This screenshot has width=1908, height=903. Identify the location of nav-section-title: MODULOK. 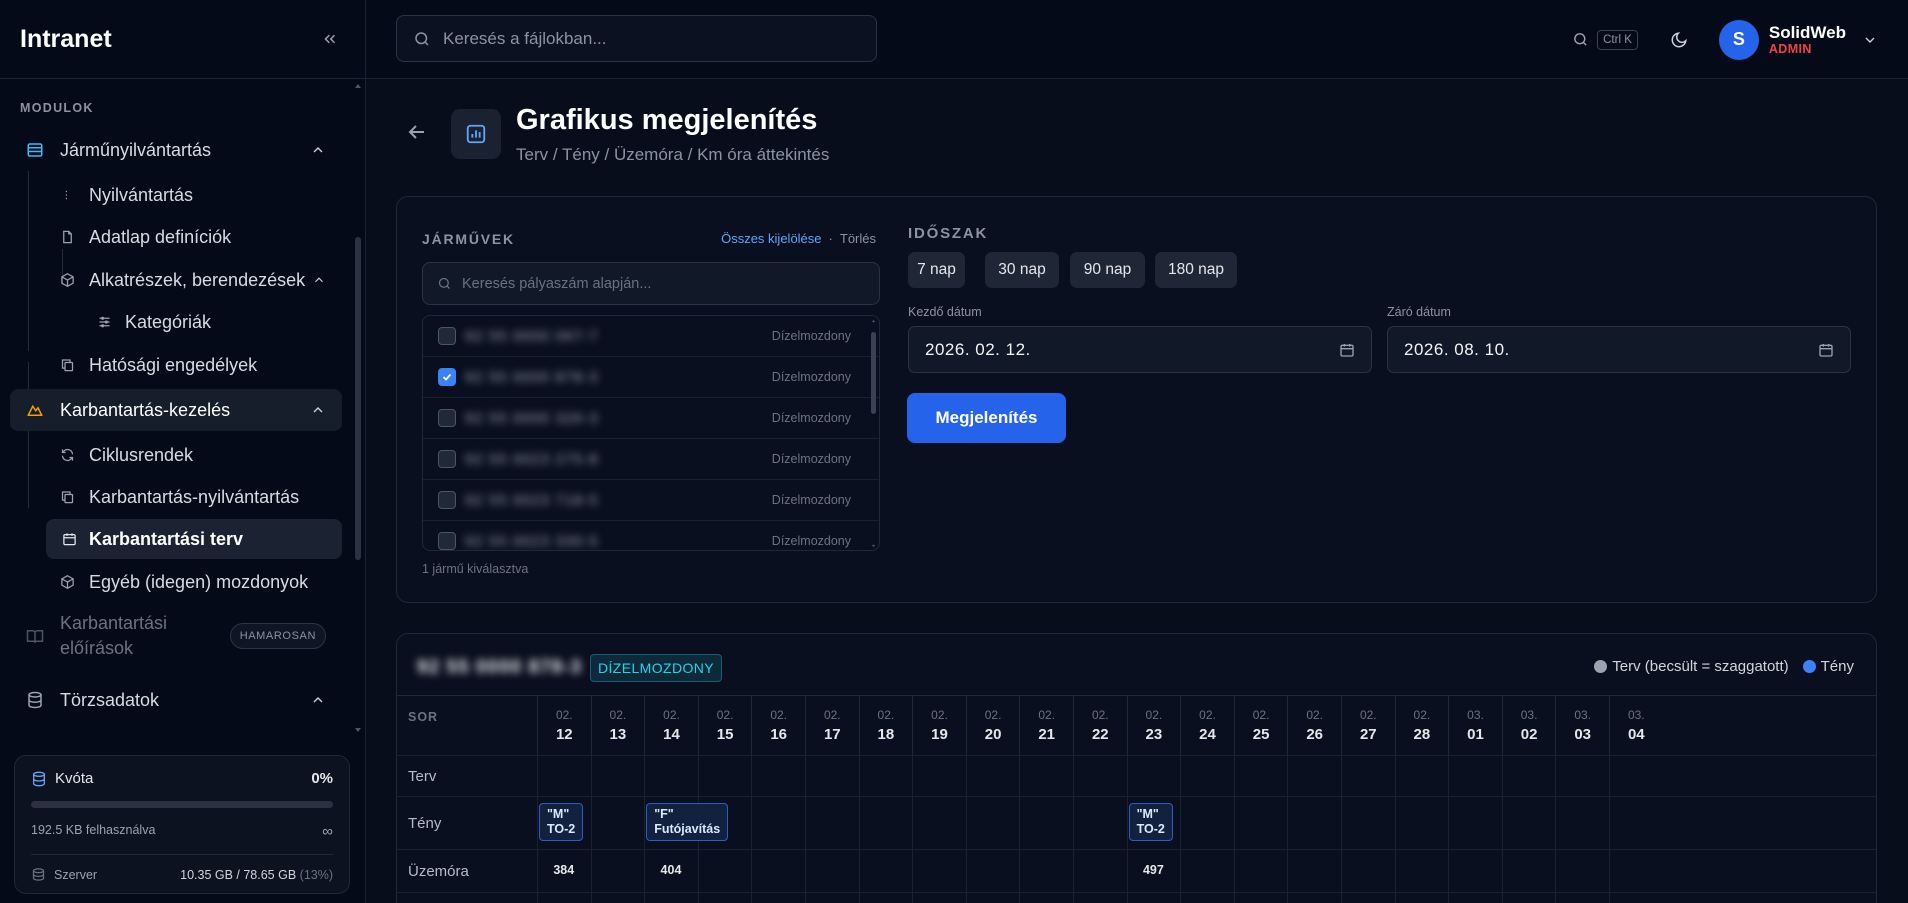
(57, 108).